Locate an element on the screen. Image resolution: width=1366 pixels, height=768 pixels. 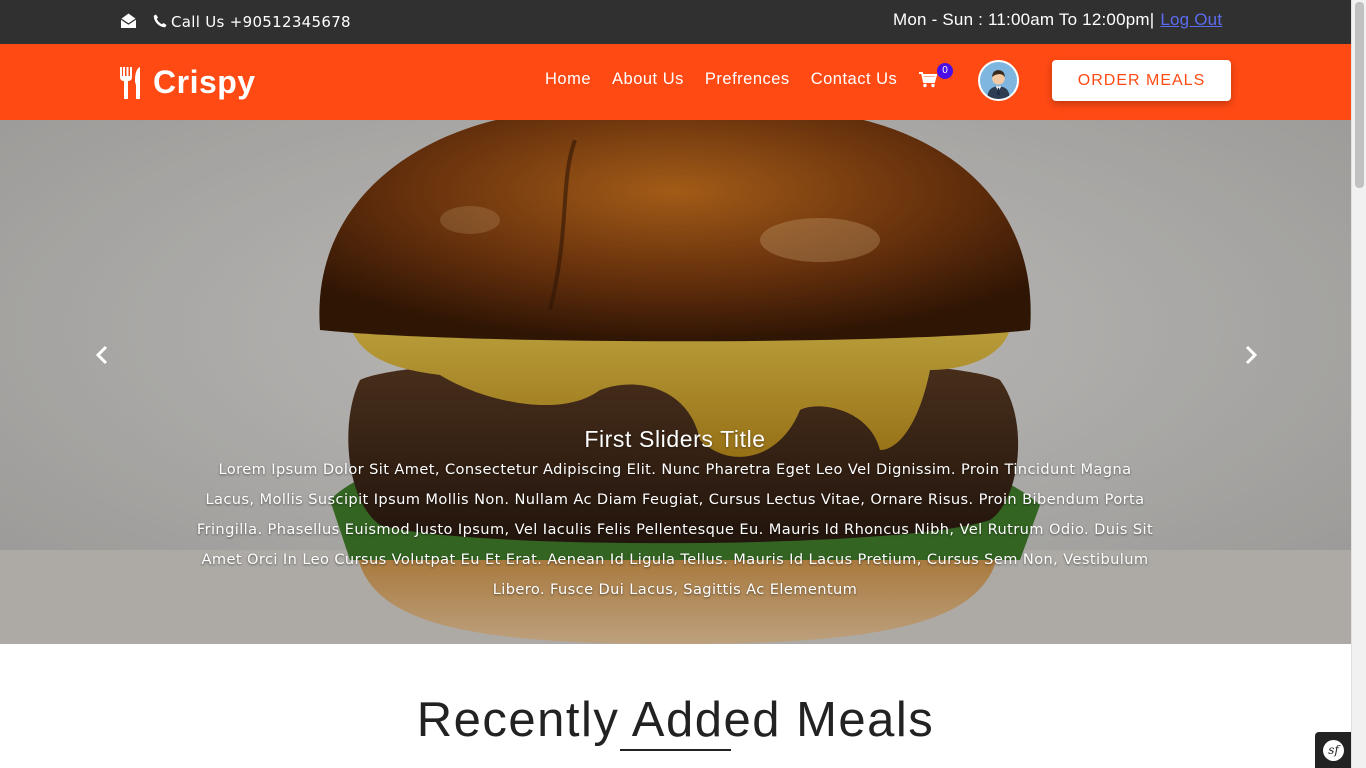
nav-links: Home About Us Prefrences Contact Us is located at coordinates (731, 79).